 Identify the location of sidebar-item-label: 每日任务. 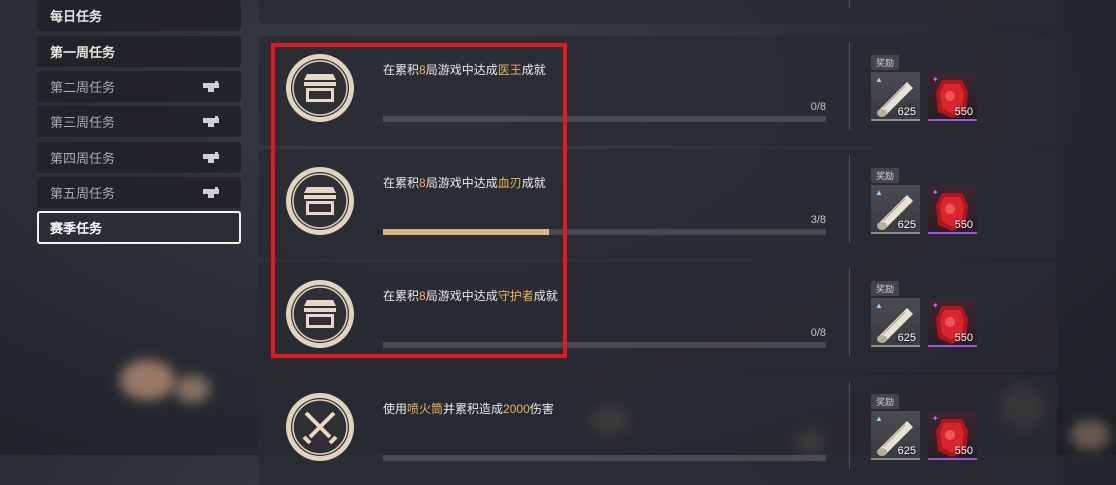
(76, 16).